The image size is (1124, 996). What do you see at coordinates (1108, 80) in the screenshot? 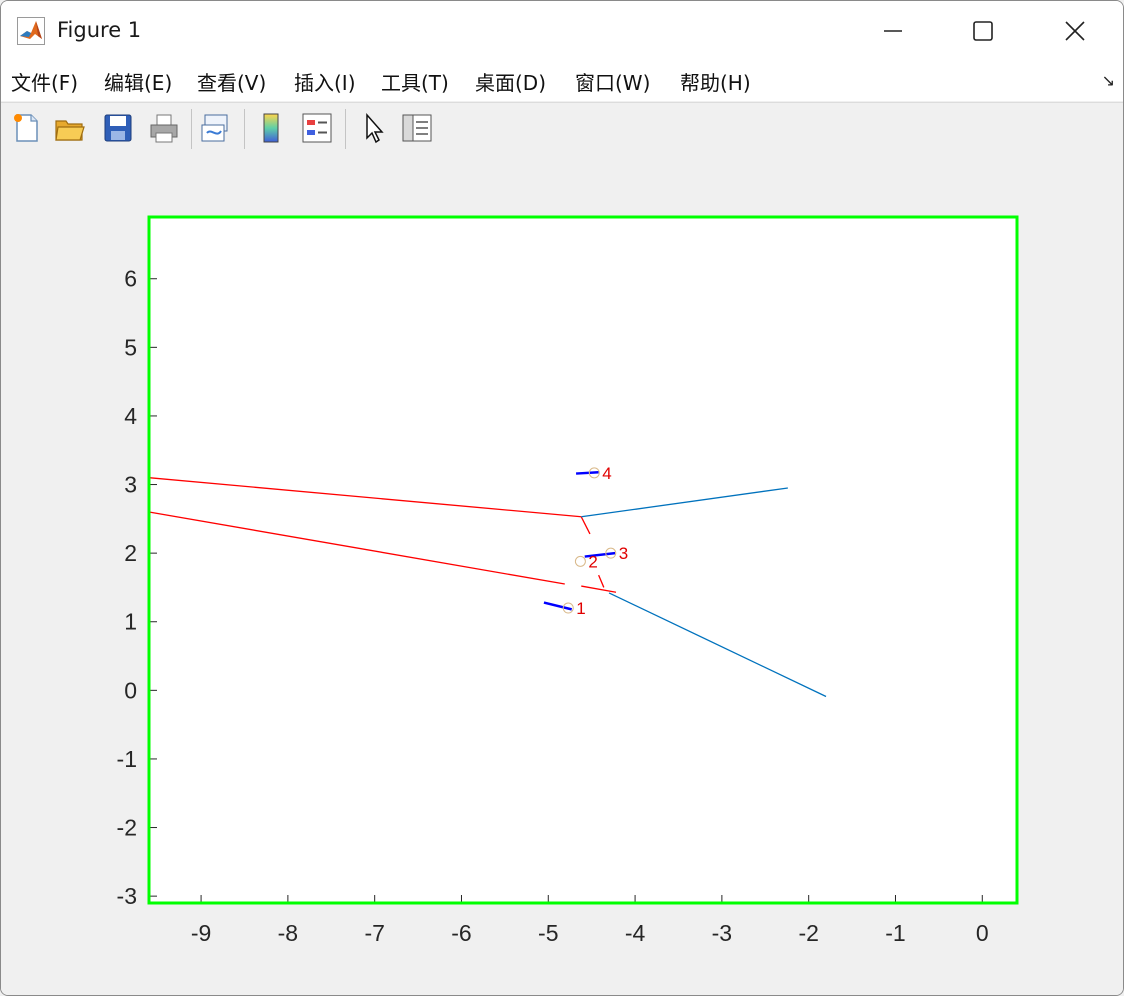
I see `menu-expand-icon: ↘` at bounding box center [1108, 80].